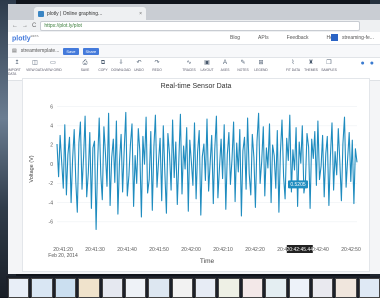 This screenshot has height=298, width=380. What do you see at coordinates (191, 250) in the screenshot?
I see `x-tick-label: 20:42:00` at bounding box center [191, 250].